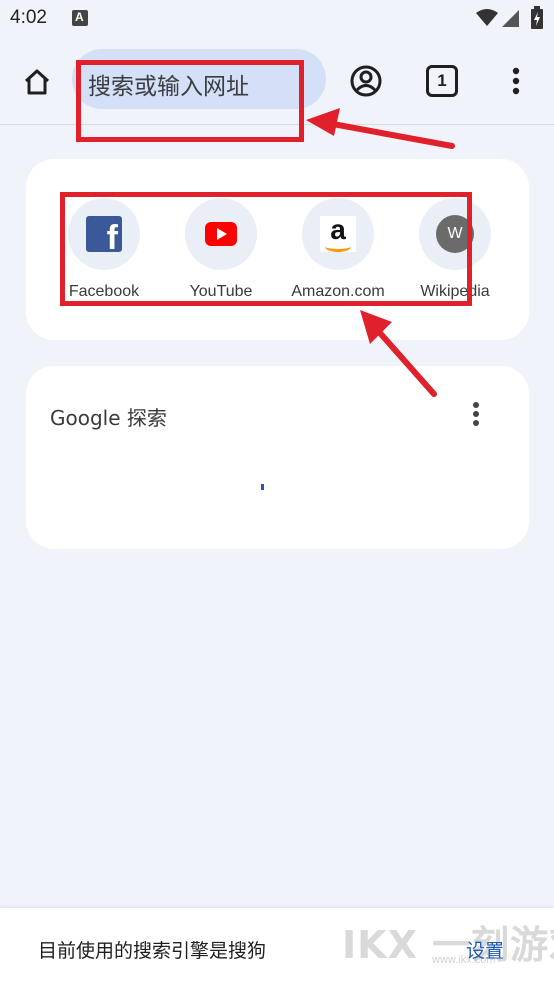 The height and width of the screenshot is (984, 554). What do you see at coordinates (277, 946) in the screenshot?
I see `search-engine-message-bar: 目前使用的搜索引擎是搜狗 IKX 一刻游戏网 www.ikx.com 设置` at bounding box center [277, 946].